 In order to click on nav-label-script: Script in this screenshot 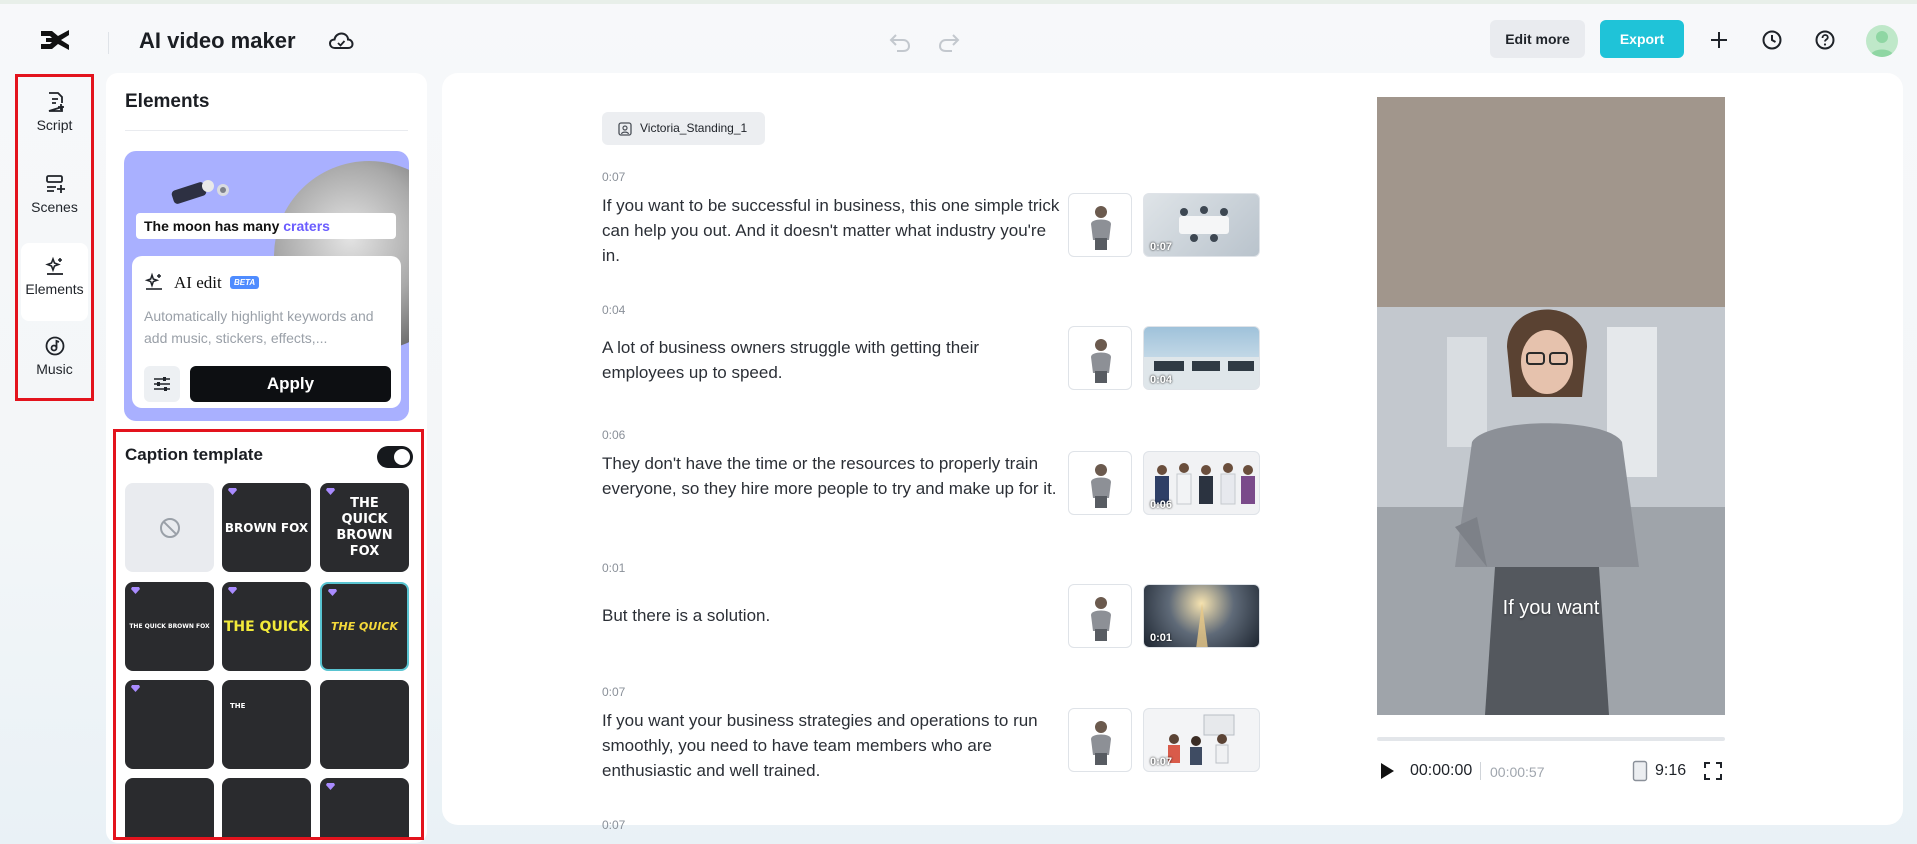, I will do `click(54, 125)`.